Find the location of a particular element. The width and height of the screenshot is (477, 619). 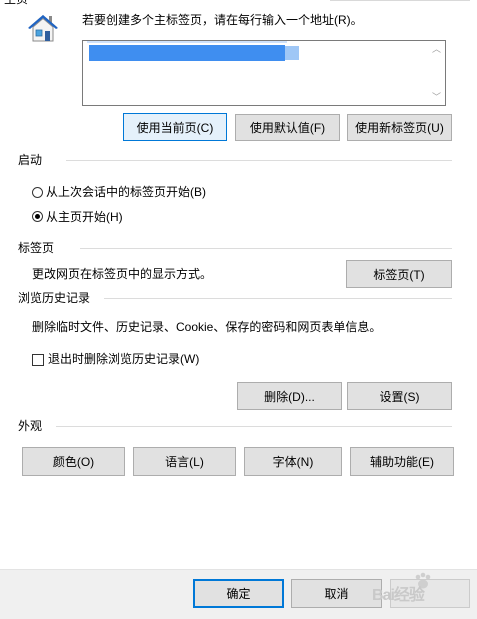

tabs-description: 更改网页在标签页中的显示方式。 is located at coordinates (122, 274).